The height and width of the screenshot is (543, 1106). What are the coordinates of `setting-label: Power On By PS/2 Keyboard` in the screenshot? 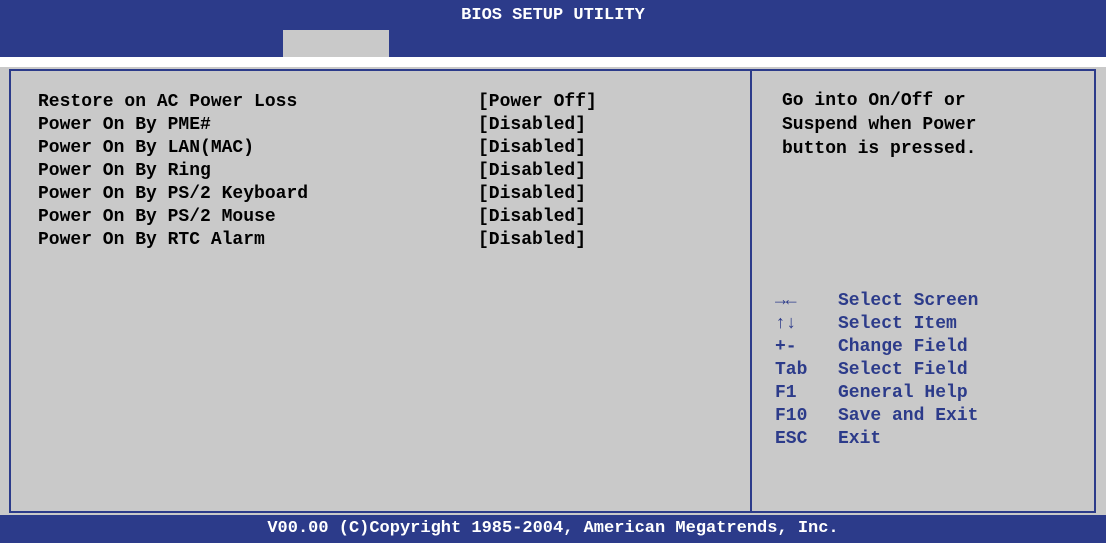 It's located at (173, 194).